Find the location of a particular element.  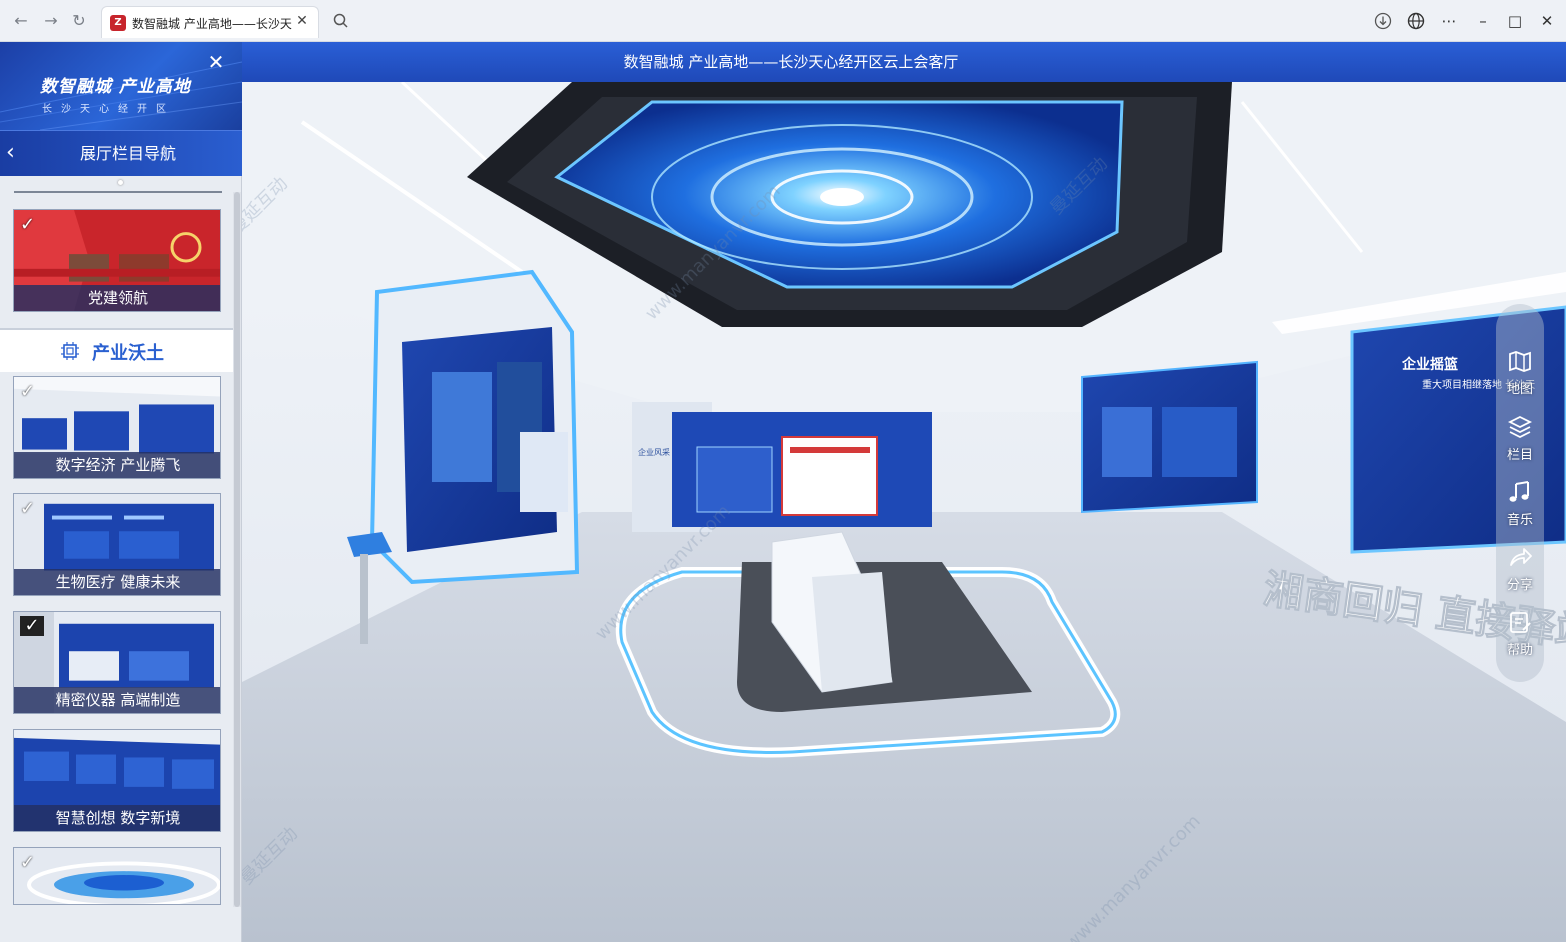

nav-header: ‹ 展厅栏目导航 is located at coordinates (121, 153).